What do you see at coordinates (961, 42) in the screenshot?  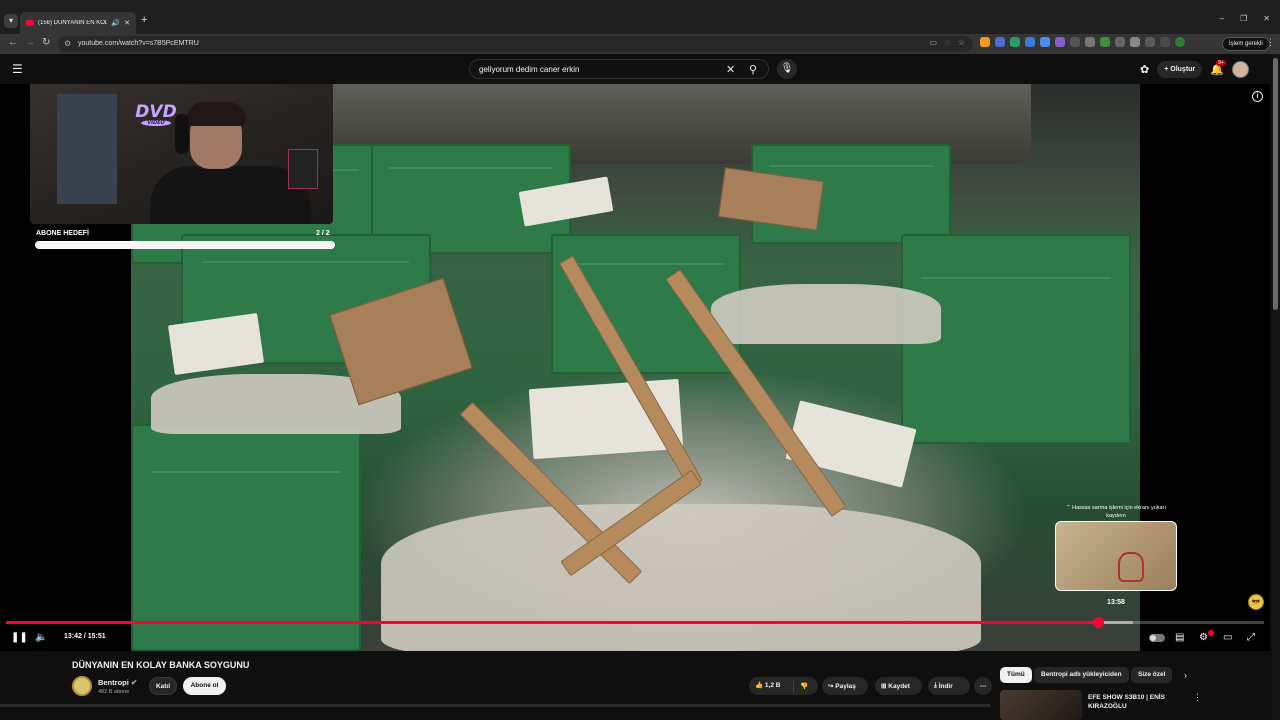 I see `bookmark-star-icon: ☆` at bounding box center [961, 42].